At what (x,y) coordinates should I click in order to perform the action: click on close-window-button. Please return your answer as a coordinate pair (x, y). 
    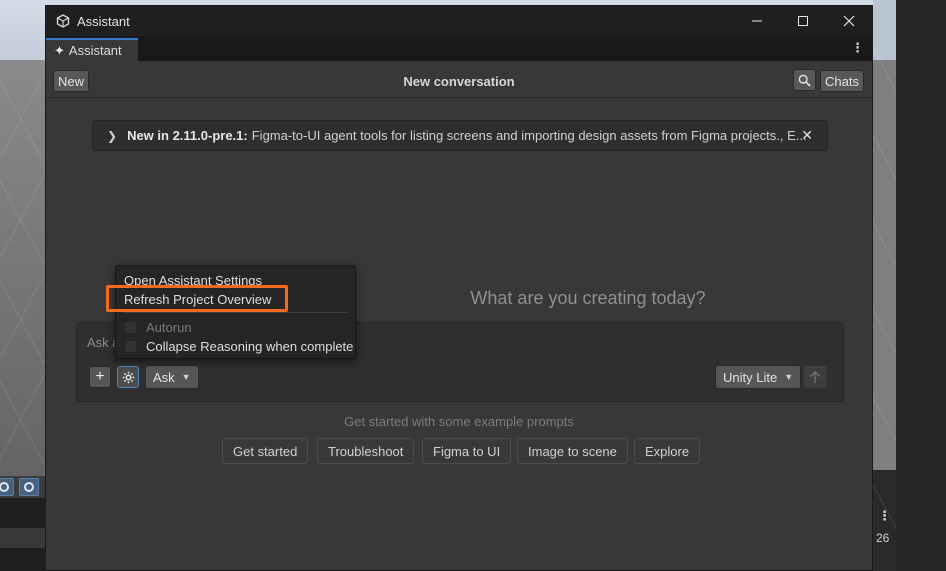
    Looking at the image, I should click on (849, 21).